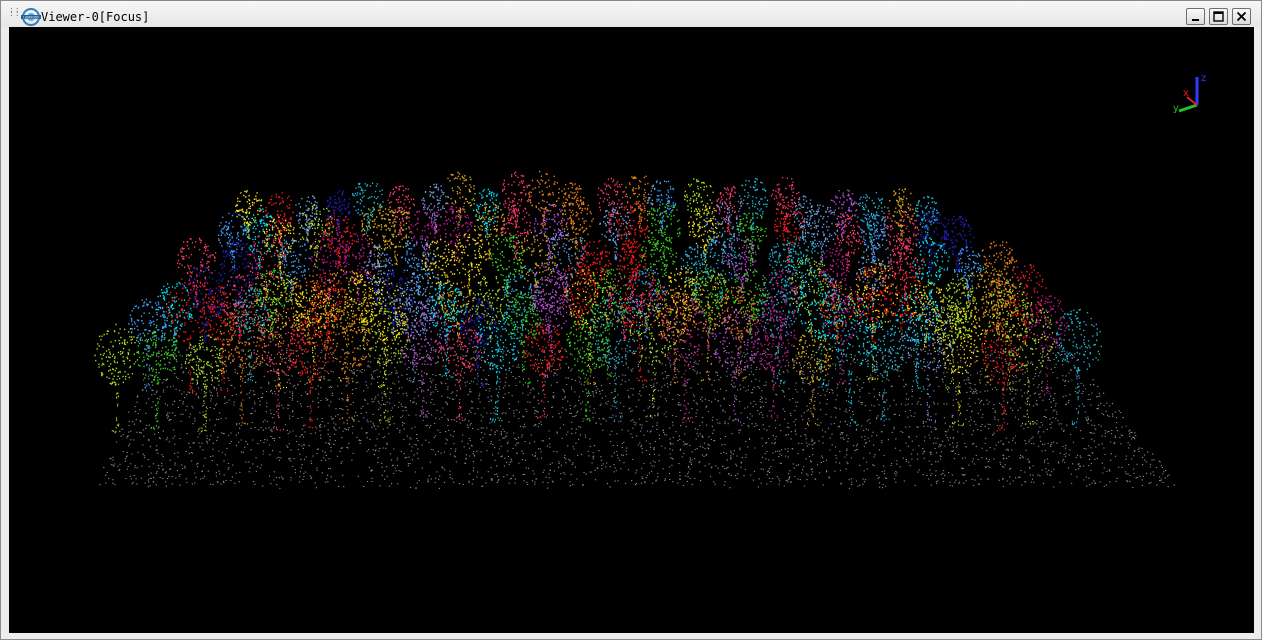  What do you see at coordinates (95, 17) in the screenshot?
I see `window-title: Viewer-0[Focus]` at bounding box center [95, 17].